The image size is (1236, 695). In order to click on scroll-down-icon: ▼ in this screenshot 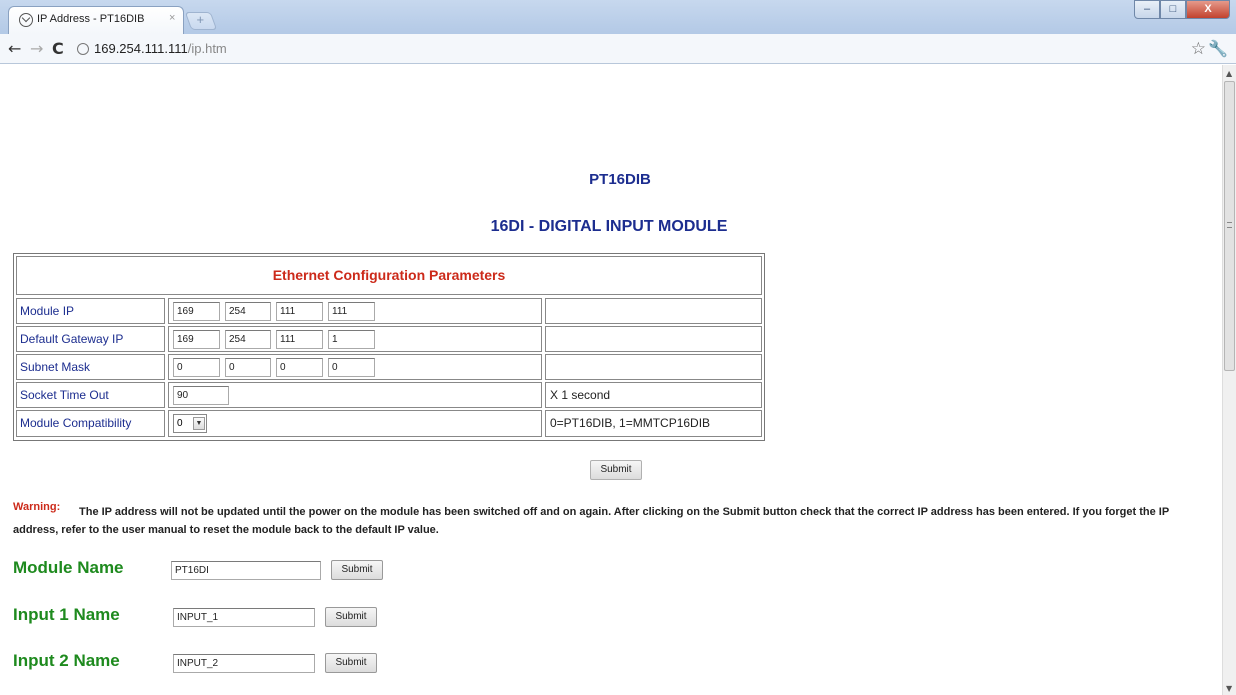, I will do `click(1229, 688)`.